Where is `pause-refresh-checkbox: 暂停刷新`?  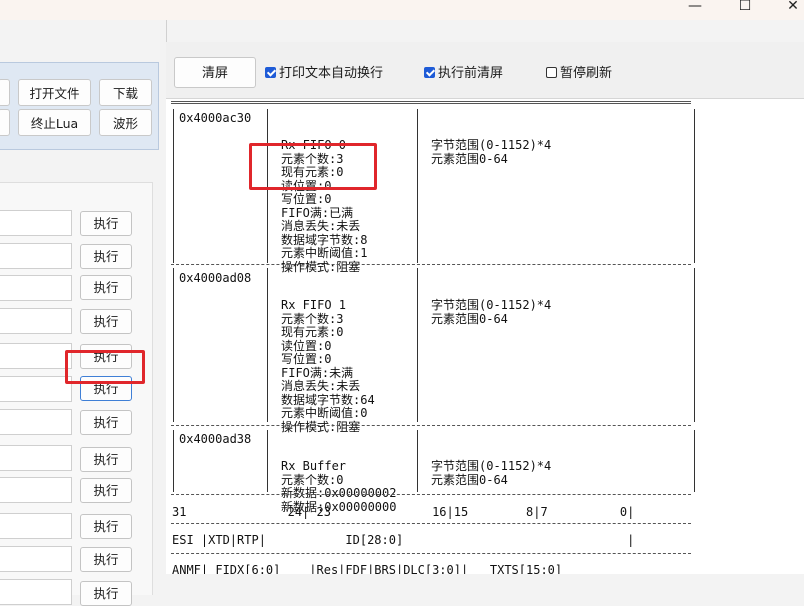 pause-refresh-checkbox: 暂停刷新 is located at coordinates (579, 74).